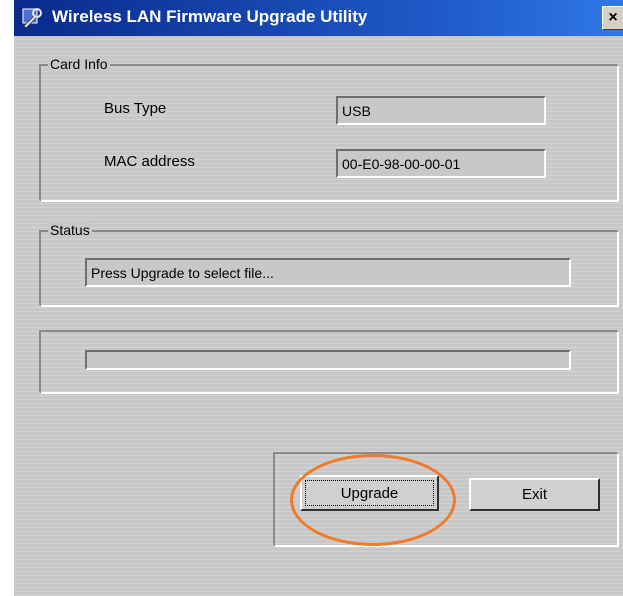 This screenshot has width=623, height=596. Describe the element at coordinates (446, 499) in the screenshot. I see `button-group: Upgrade Exit` at that location.